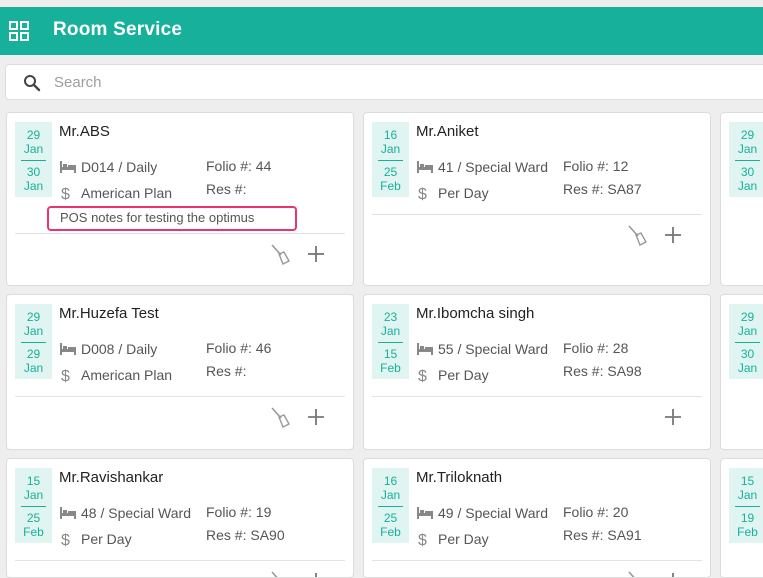 This screenshot has height=578, width=763. Describe the element at coordinates (172, 218) in the screenshot. I see `pos-note: POS notes for testing the optimus` at that location.